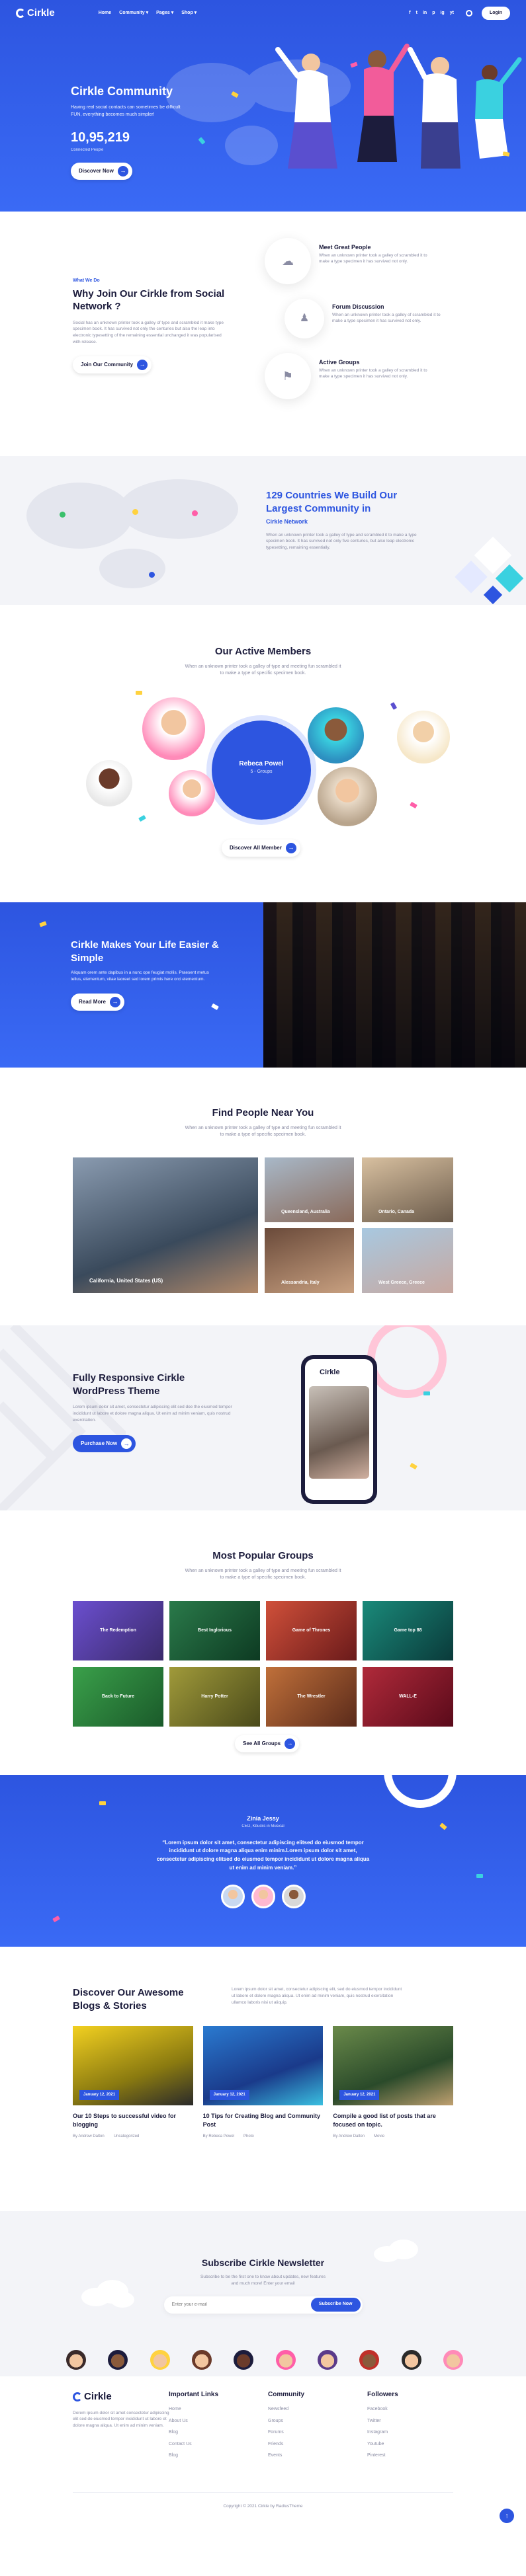  Describe the element at coordinates (379, 2137) in the screenshot. I see `blog-category: Movie` at that location.